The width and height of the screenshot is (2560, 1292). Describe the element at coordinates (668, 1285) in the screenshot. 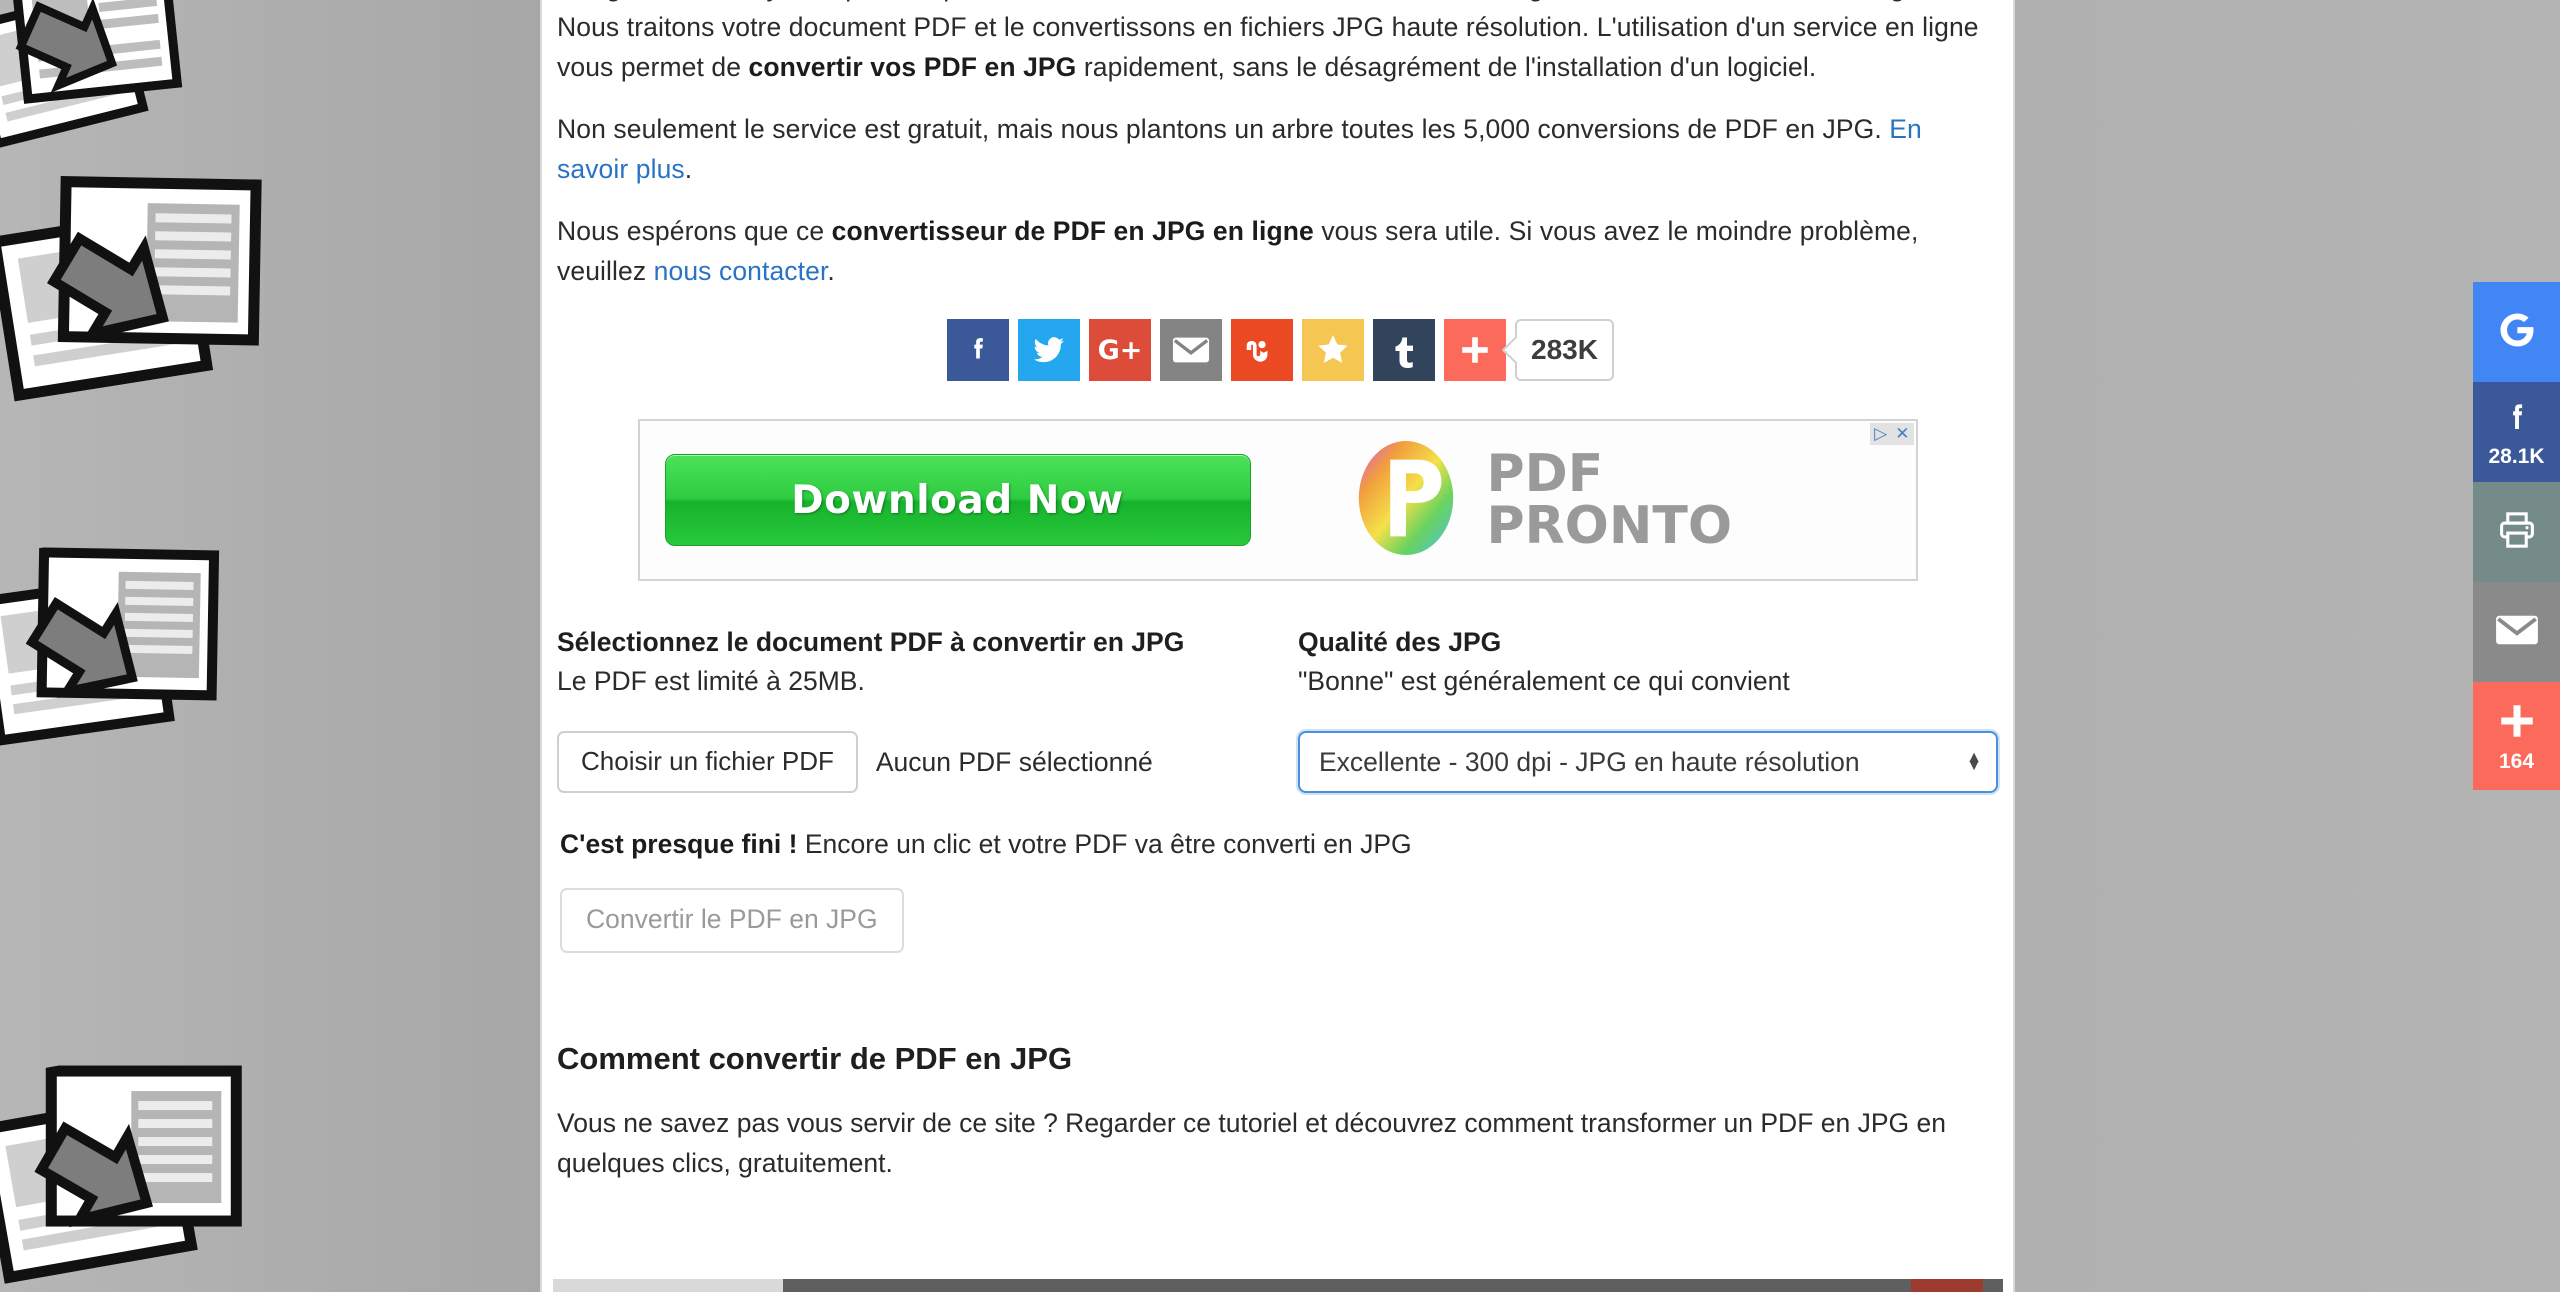

I see `video-progress` at that location.